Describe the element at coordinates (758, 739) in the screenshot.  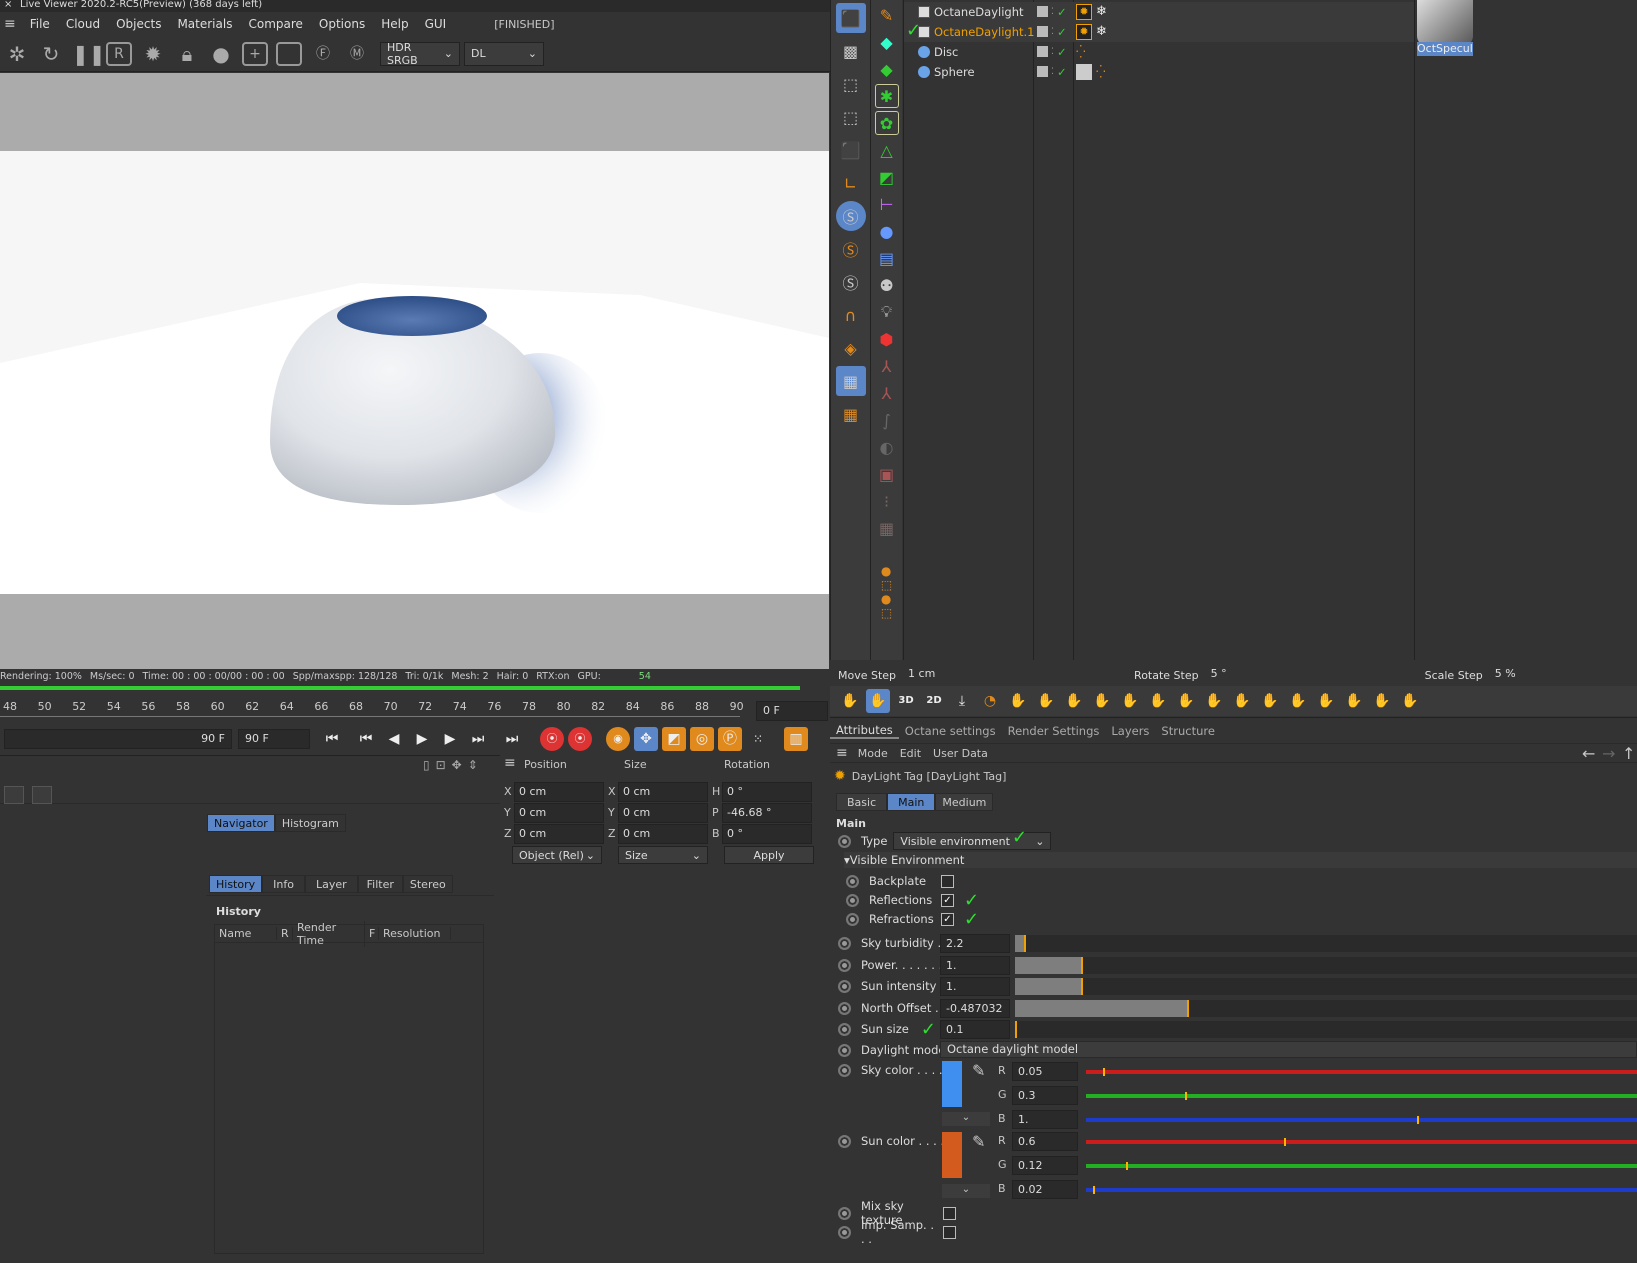
I see `pla-key-icon: ⁙` at that location.